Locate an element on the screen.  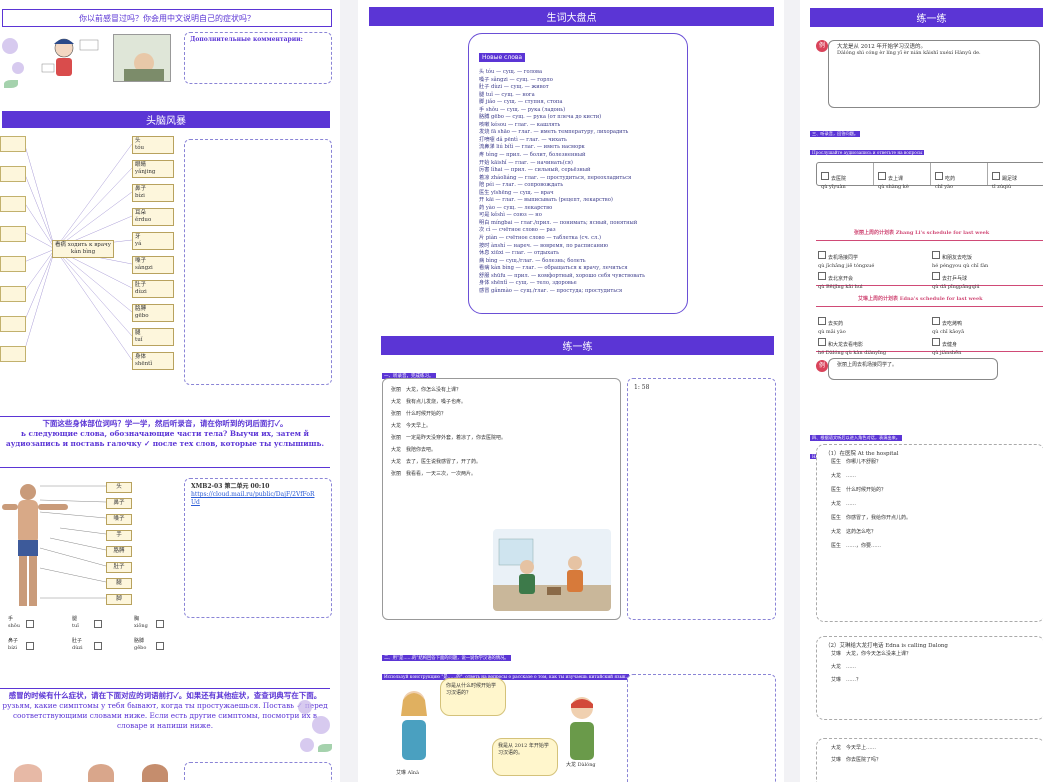
schedule2-item-4: 去健身 qù jiànshēn is located at coordinates (987, 344).